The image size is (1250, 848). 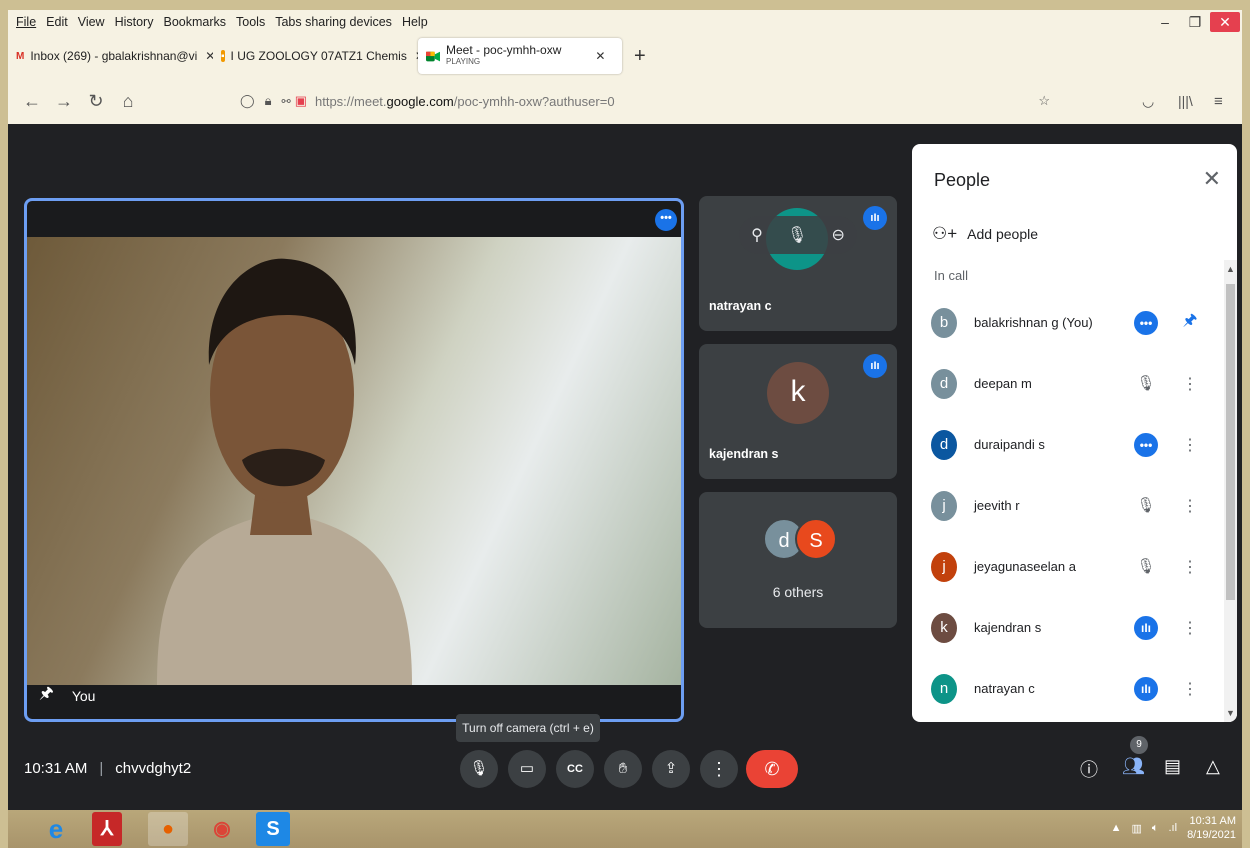 I want to click on activities-icon: △, so click(x=1213, y=766).